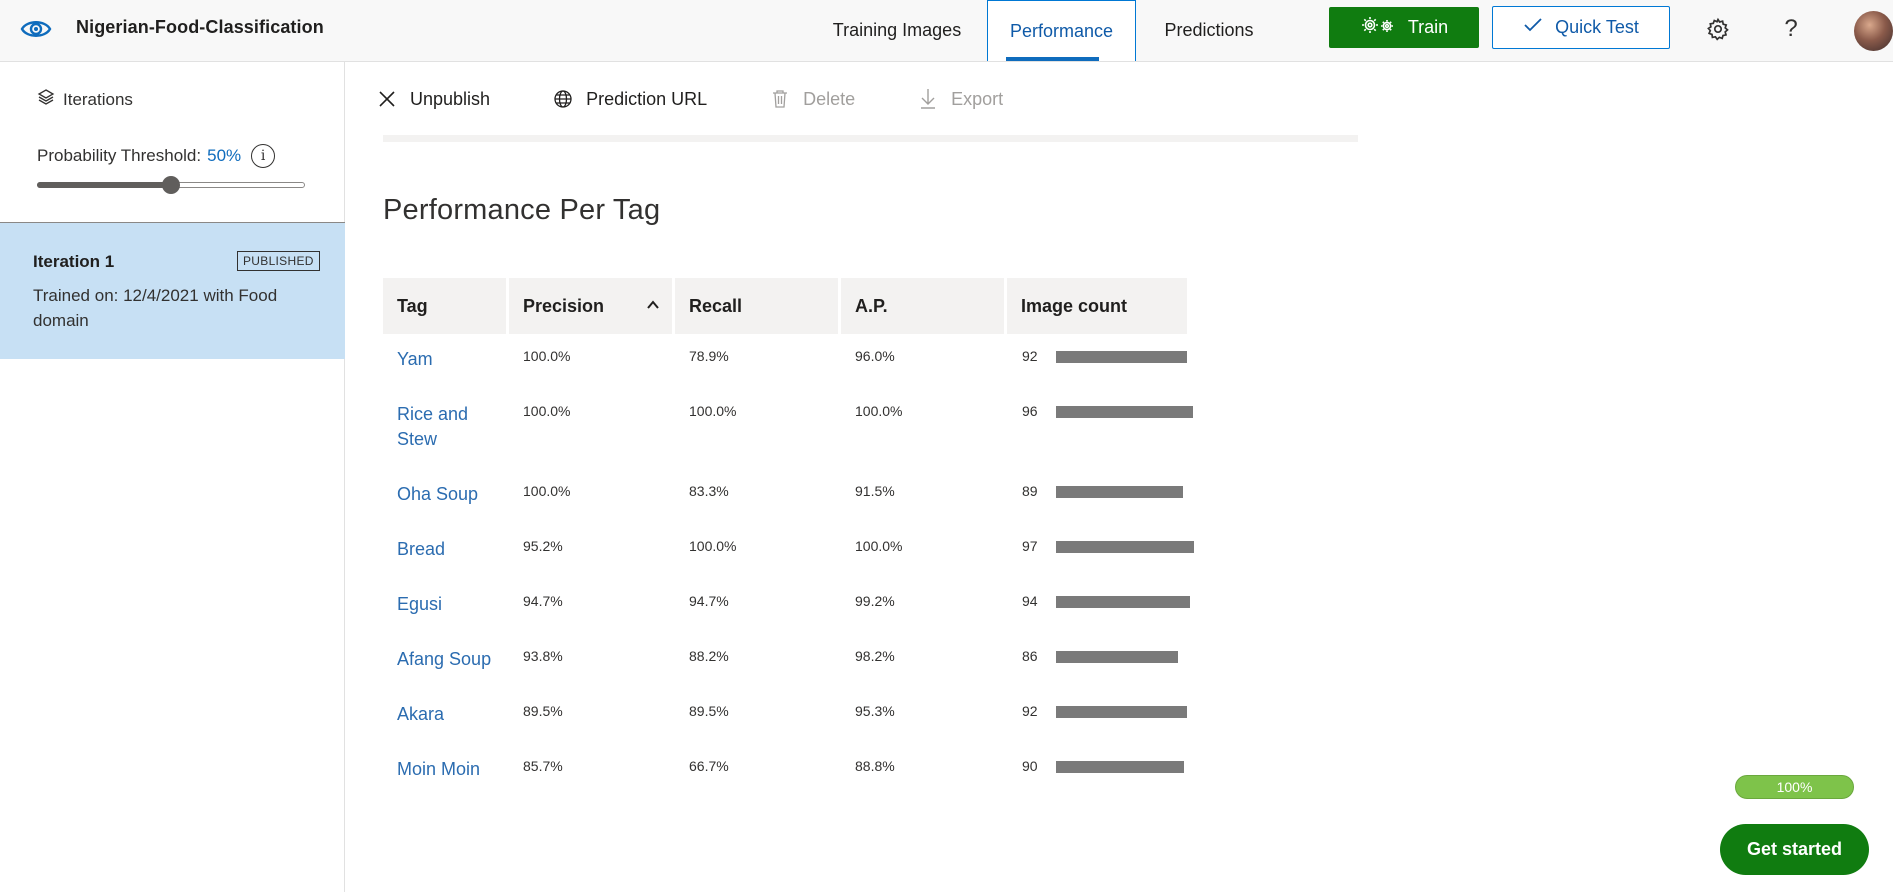 Image resolution: width=1893 pixels, height=892 pixels. What do you see at coordinates (447, 549) in the screenshot?
I see `tag-link: Bread` at bounding box center [447, 549].